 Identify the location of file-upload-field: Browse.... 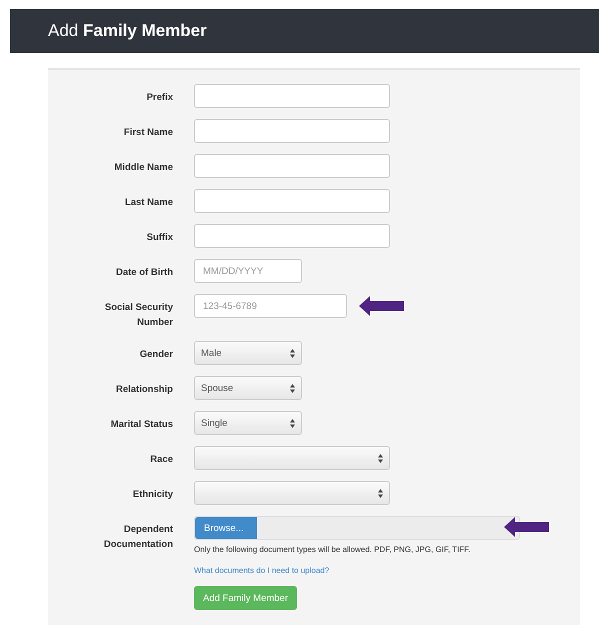
(357, 528).